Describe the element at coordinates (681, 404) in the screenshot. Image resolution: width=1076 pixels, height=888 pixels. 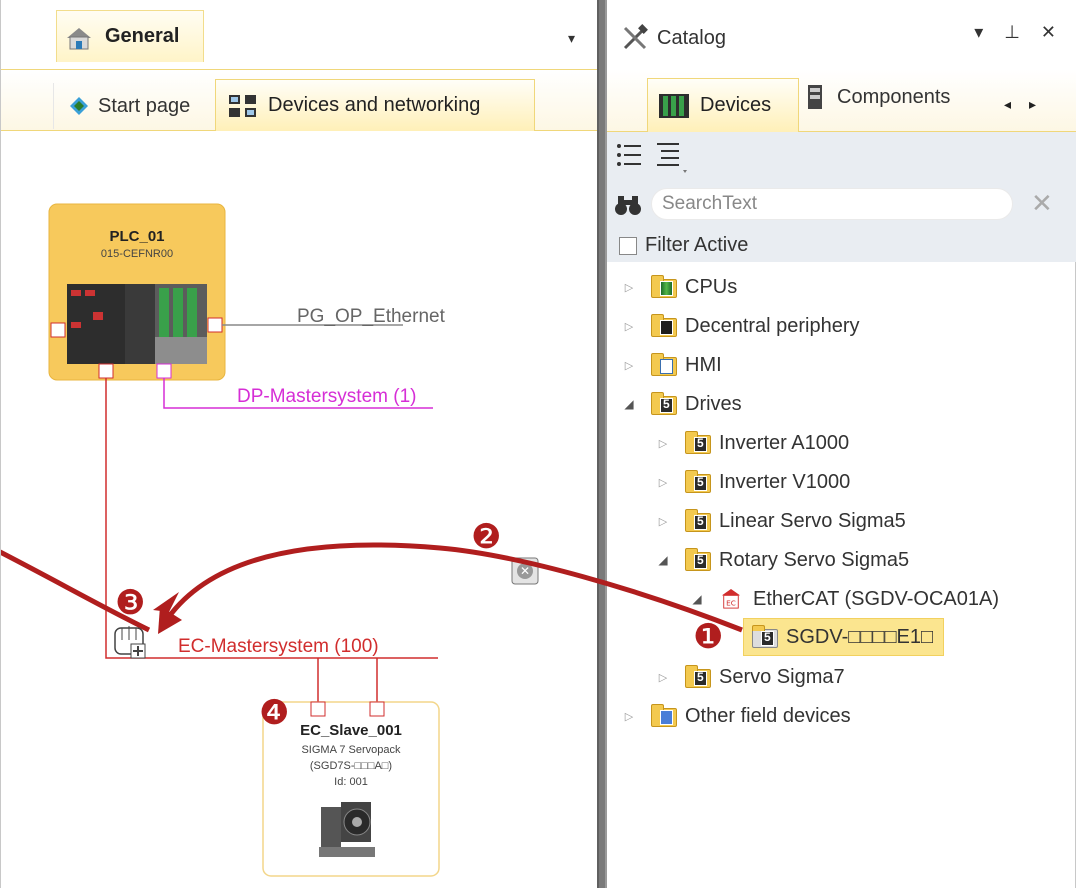
I see `tree-node-drives: ◢ Drives` at that location.